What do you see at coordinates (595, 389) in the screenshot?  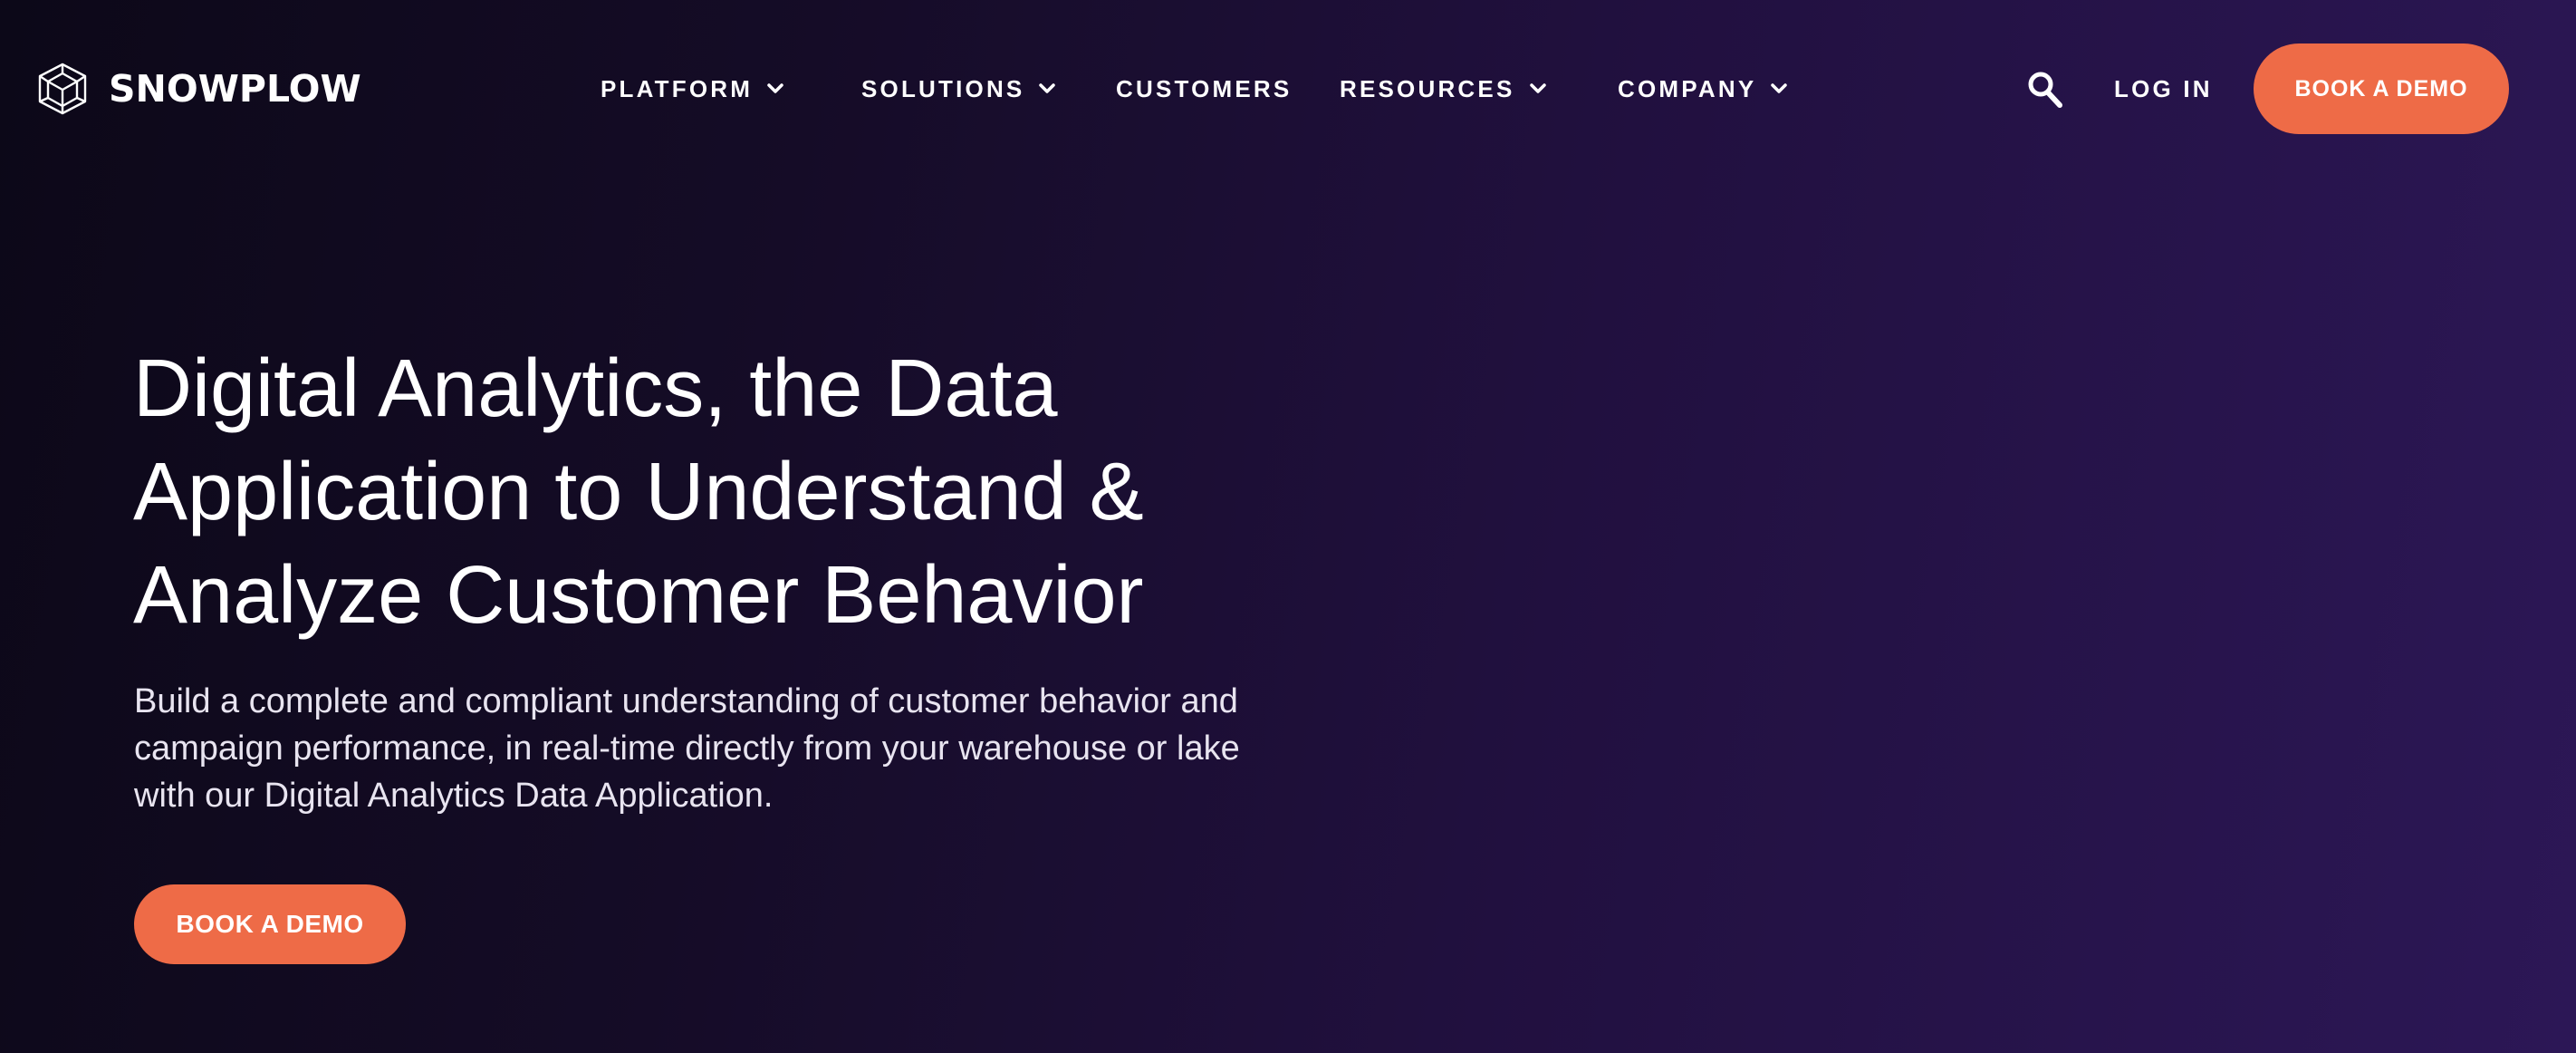 I see `hero-title-line: Digital Analytics, the Data` at bounding box center [595, 389].